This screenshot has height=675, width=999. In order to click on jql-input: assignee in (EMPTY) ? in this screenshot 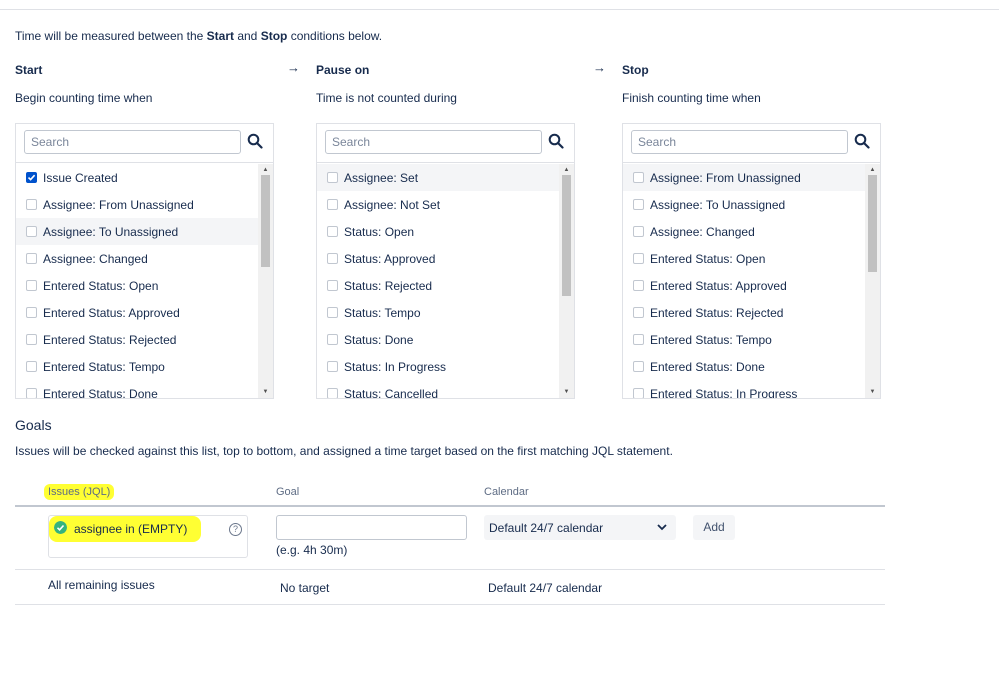, I will do `click(148, 536)`.